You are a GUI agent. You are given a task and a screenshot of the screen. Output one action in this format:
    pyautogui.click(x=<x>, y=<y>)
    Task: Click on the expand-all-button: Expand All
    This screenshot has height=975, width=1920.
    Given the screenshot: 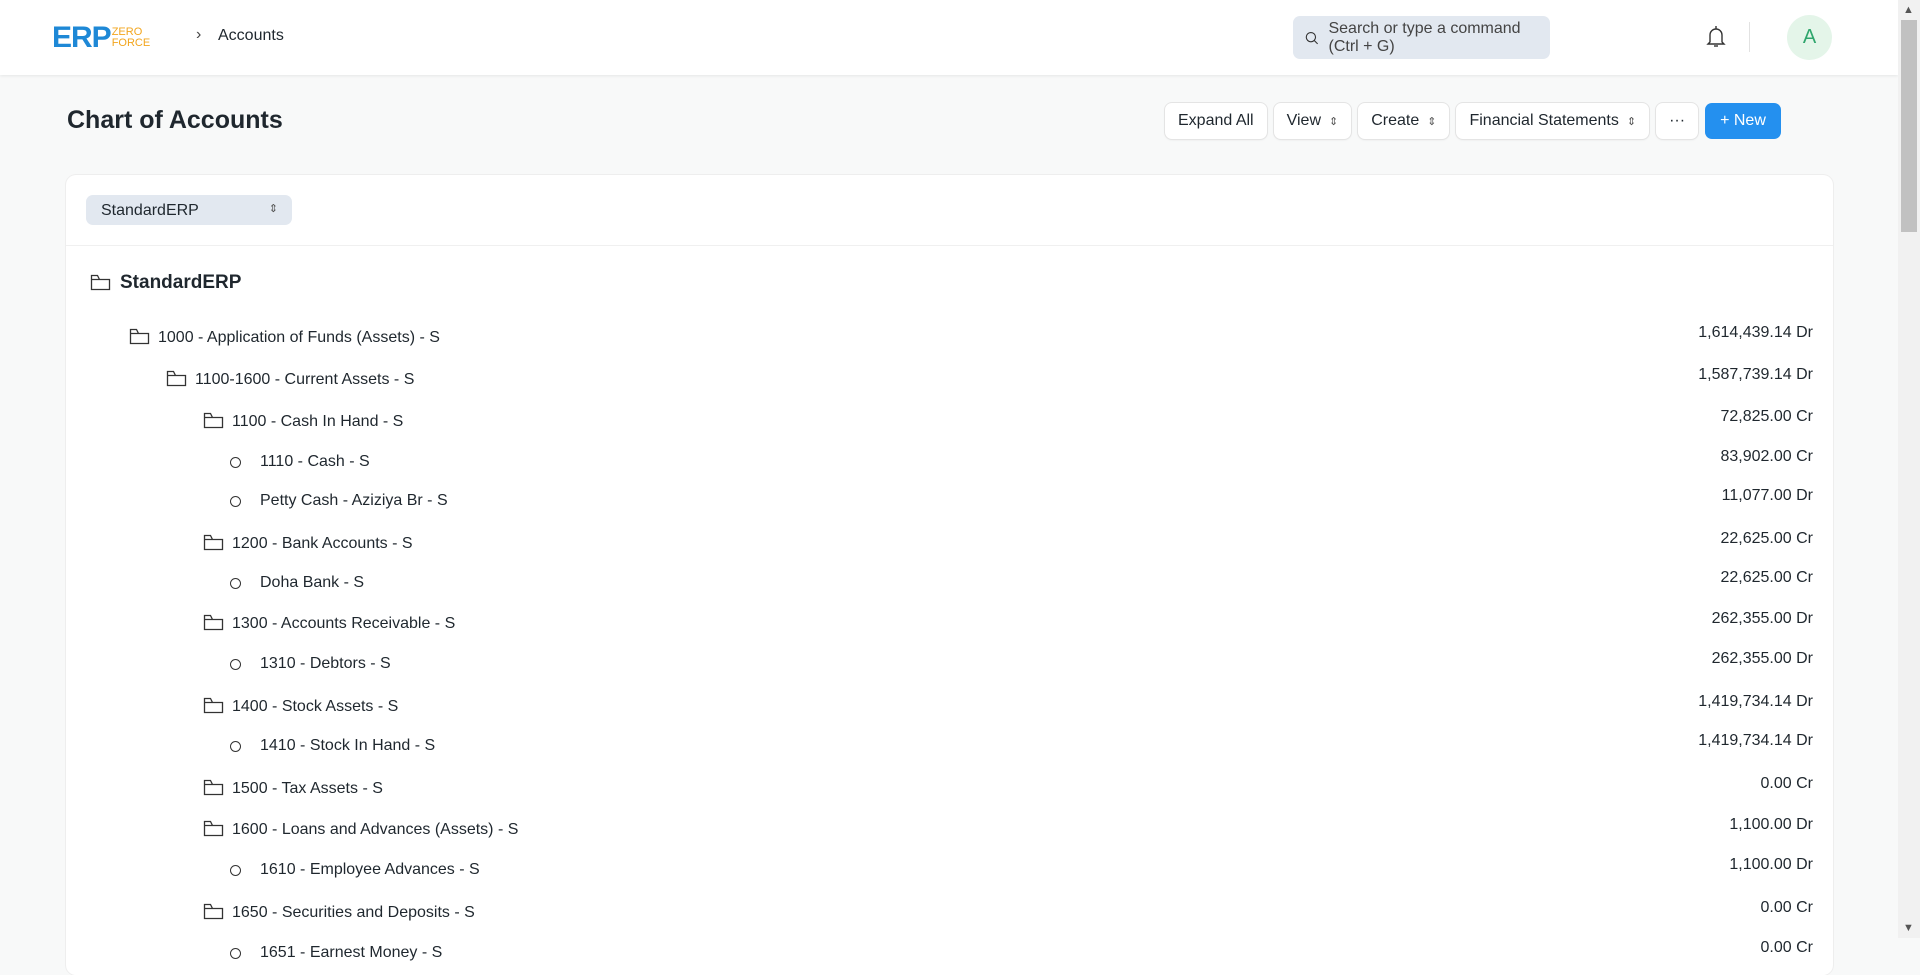 What is the action you would take?
    pyautogui.click(x=1216, y=121)
    